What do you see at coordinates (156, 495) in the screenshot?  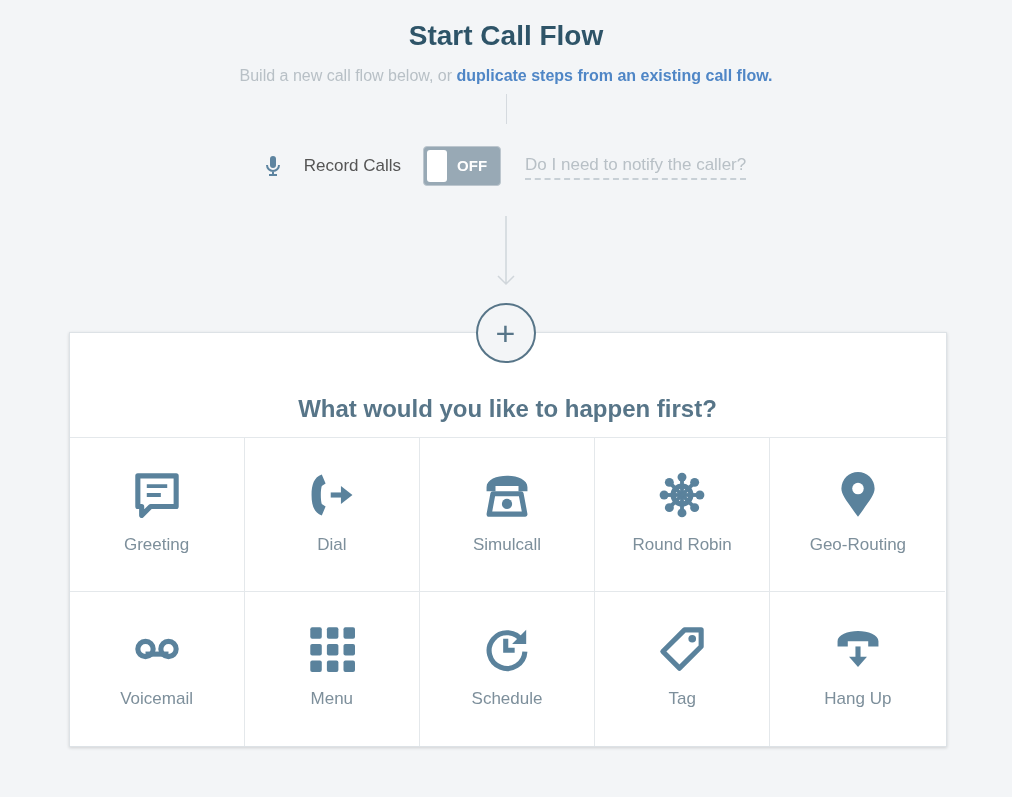 I see `speech-bubble-icon` at bounding box center [156, 495].